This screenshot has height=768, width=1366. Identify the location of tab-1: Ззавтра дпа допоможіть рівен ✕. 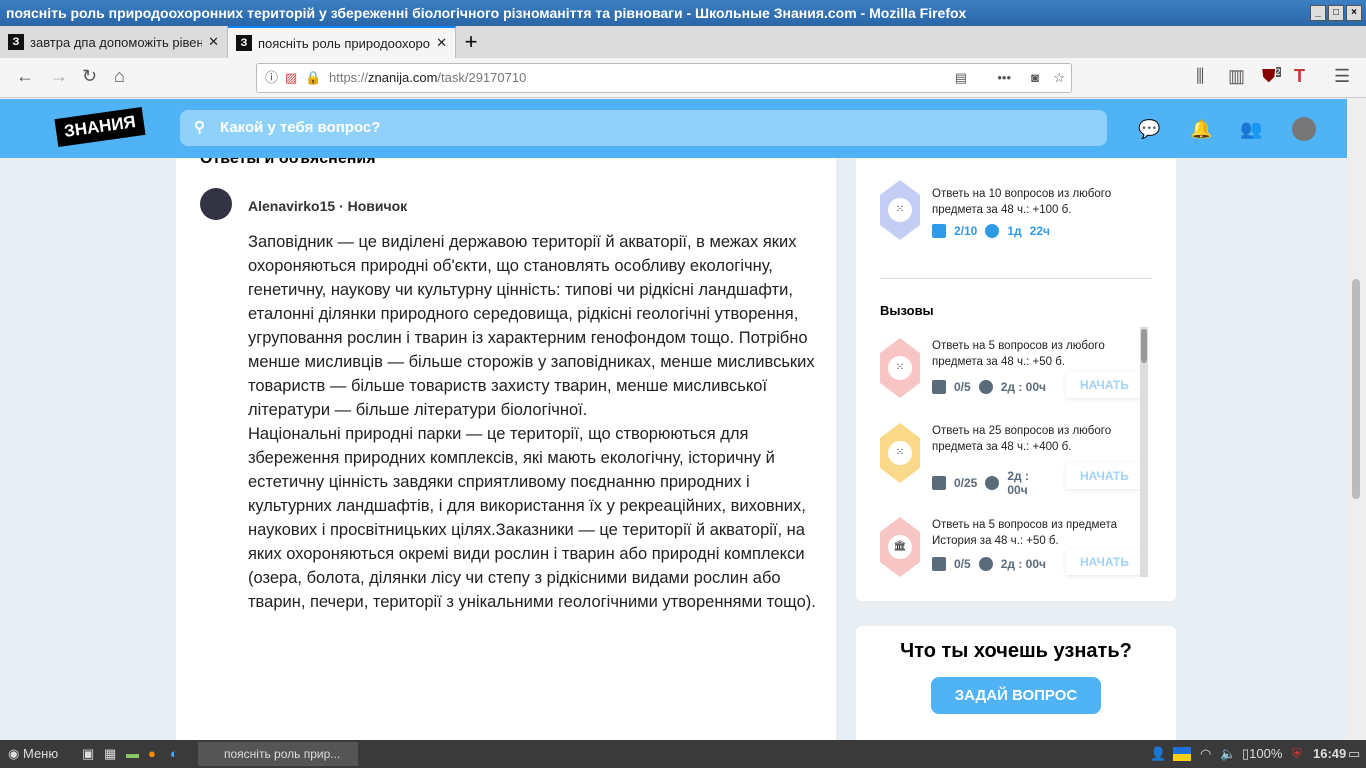
(114, 42).